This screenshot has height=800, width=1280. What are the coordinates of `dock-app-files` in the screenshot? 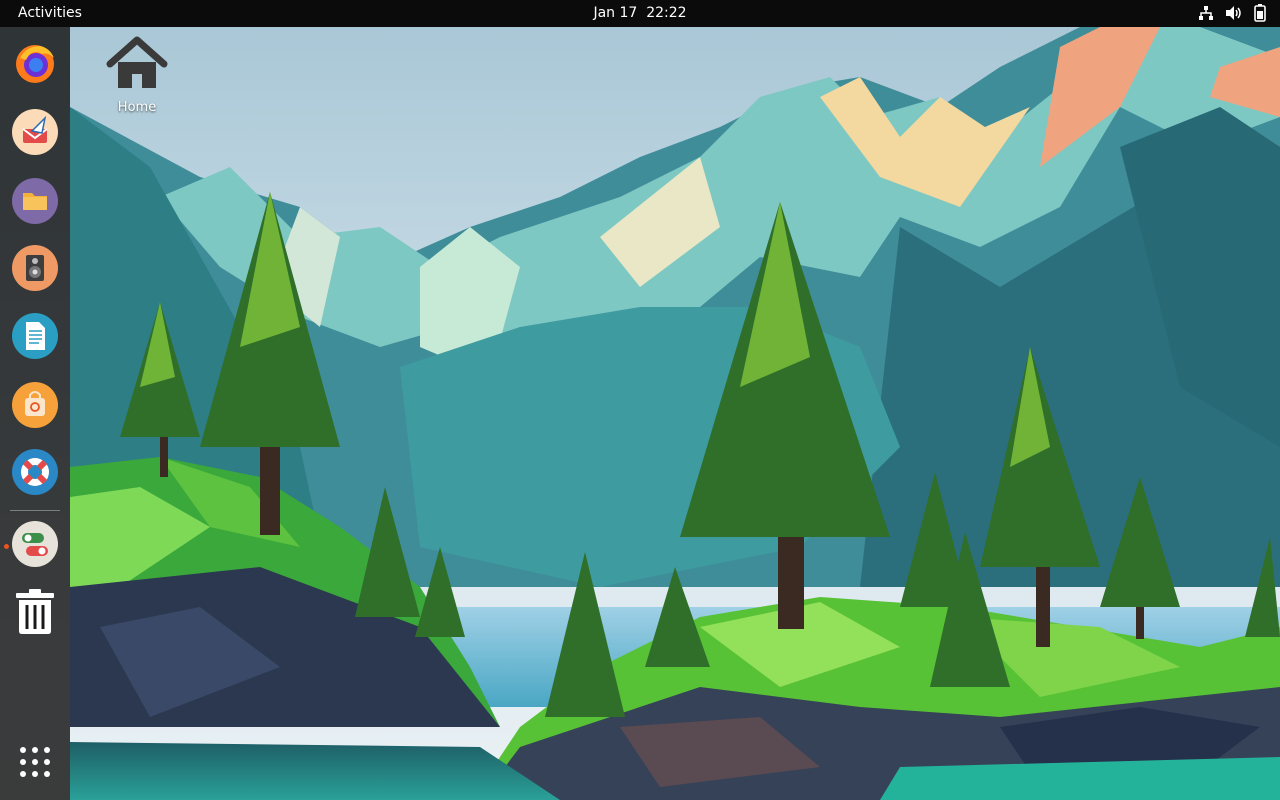 It's located at (35, 201).